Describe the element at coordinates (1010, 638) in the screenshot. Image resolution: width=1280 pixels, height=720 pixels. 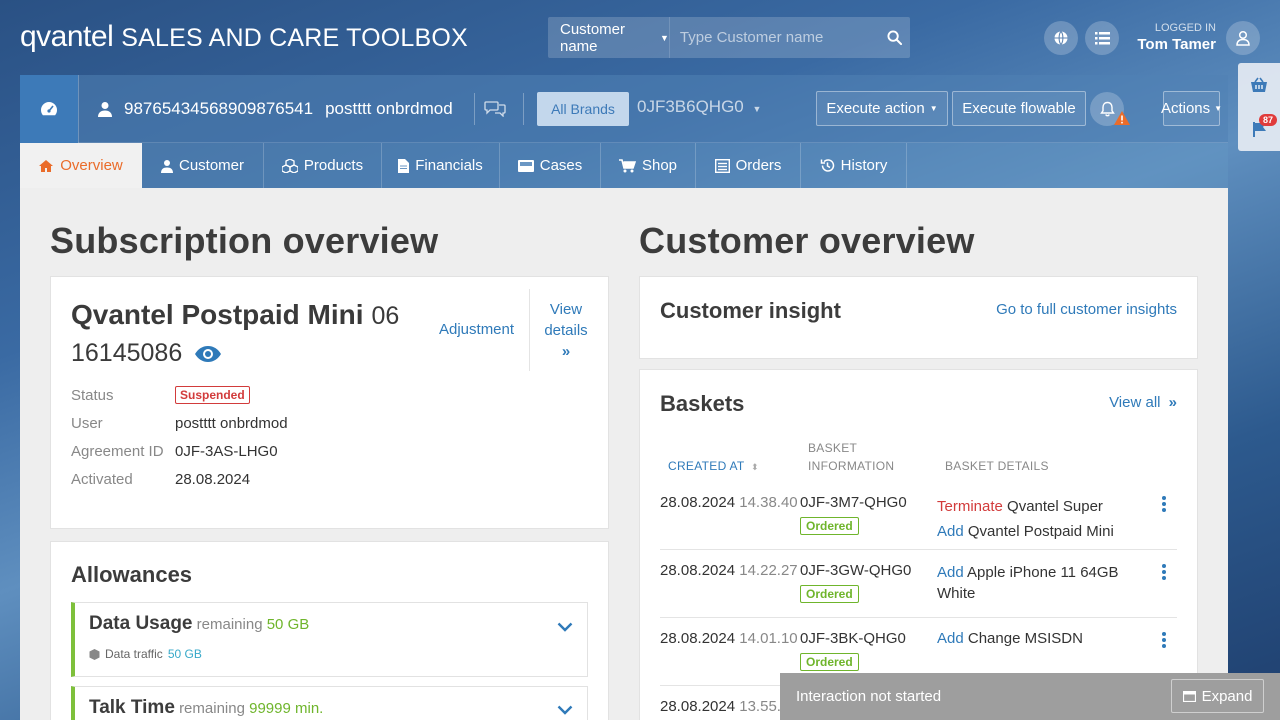
I see `row-details: Add Change MSISDN` at that location.